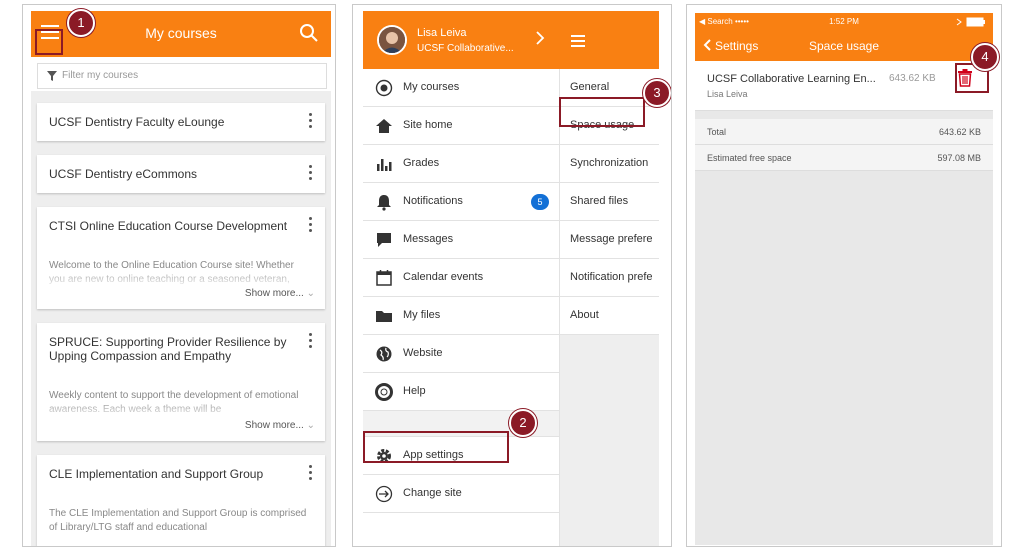 The width and height of the screenshot is (1024, 553). I want to click on menu-item-label: Notifications, so click(433, 201).